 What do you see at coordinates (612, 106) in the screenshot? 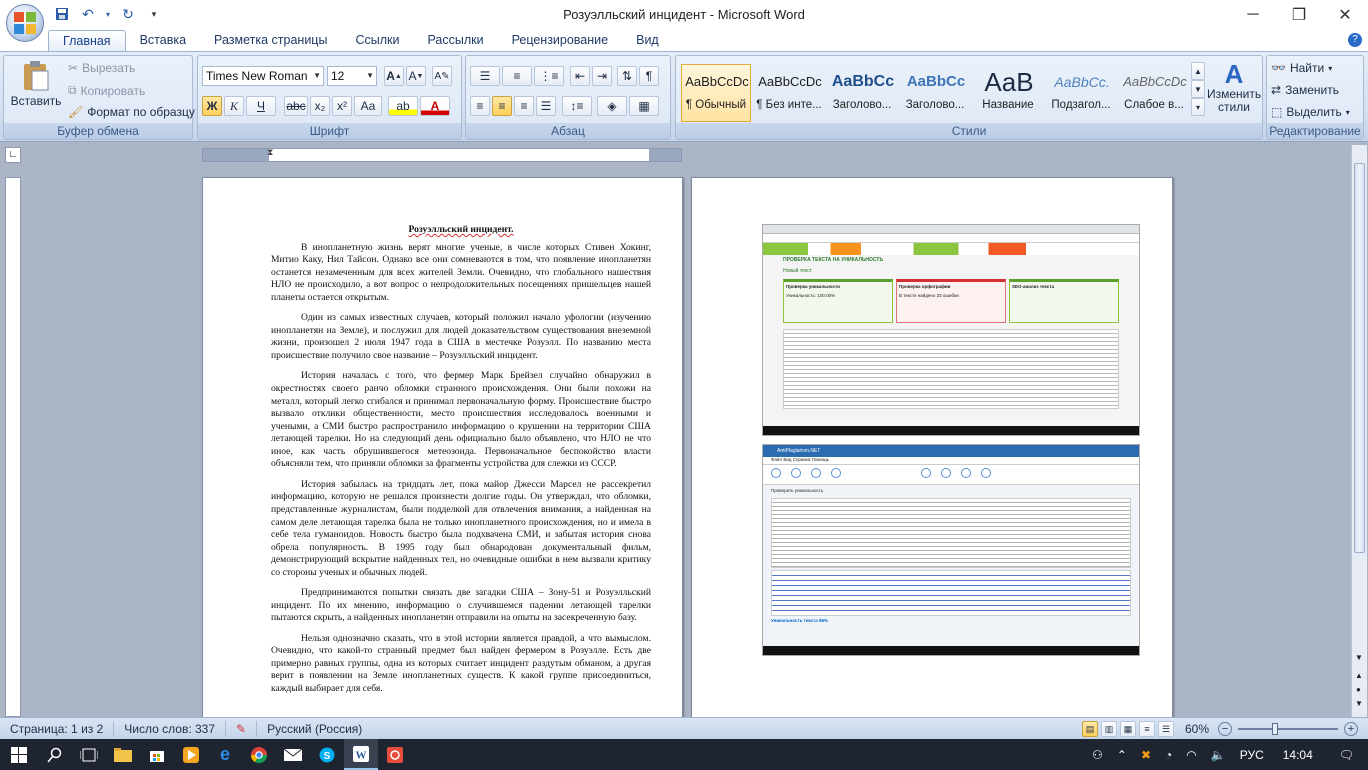
I see `shading-icon: ◈` at bounding box center [612, 106].